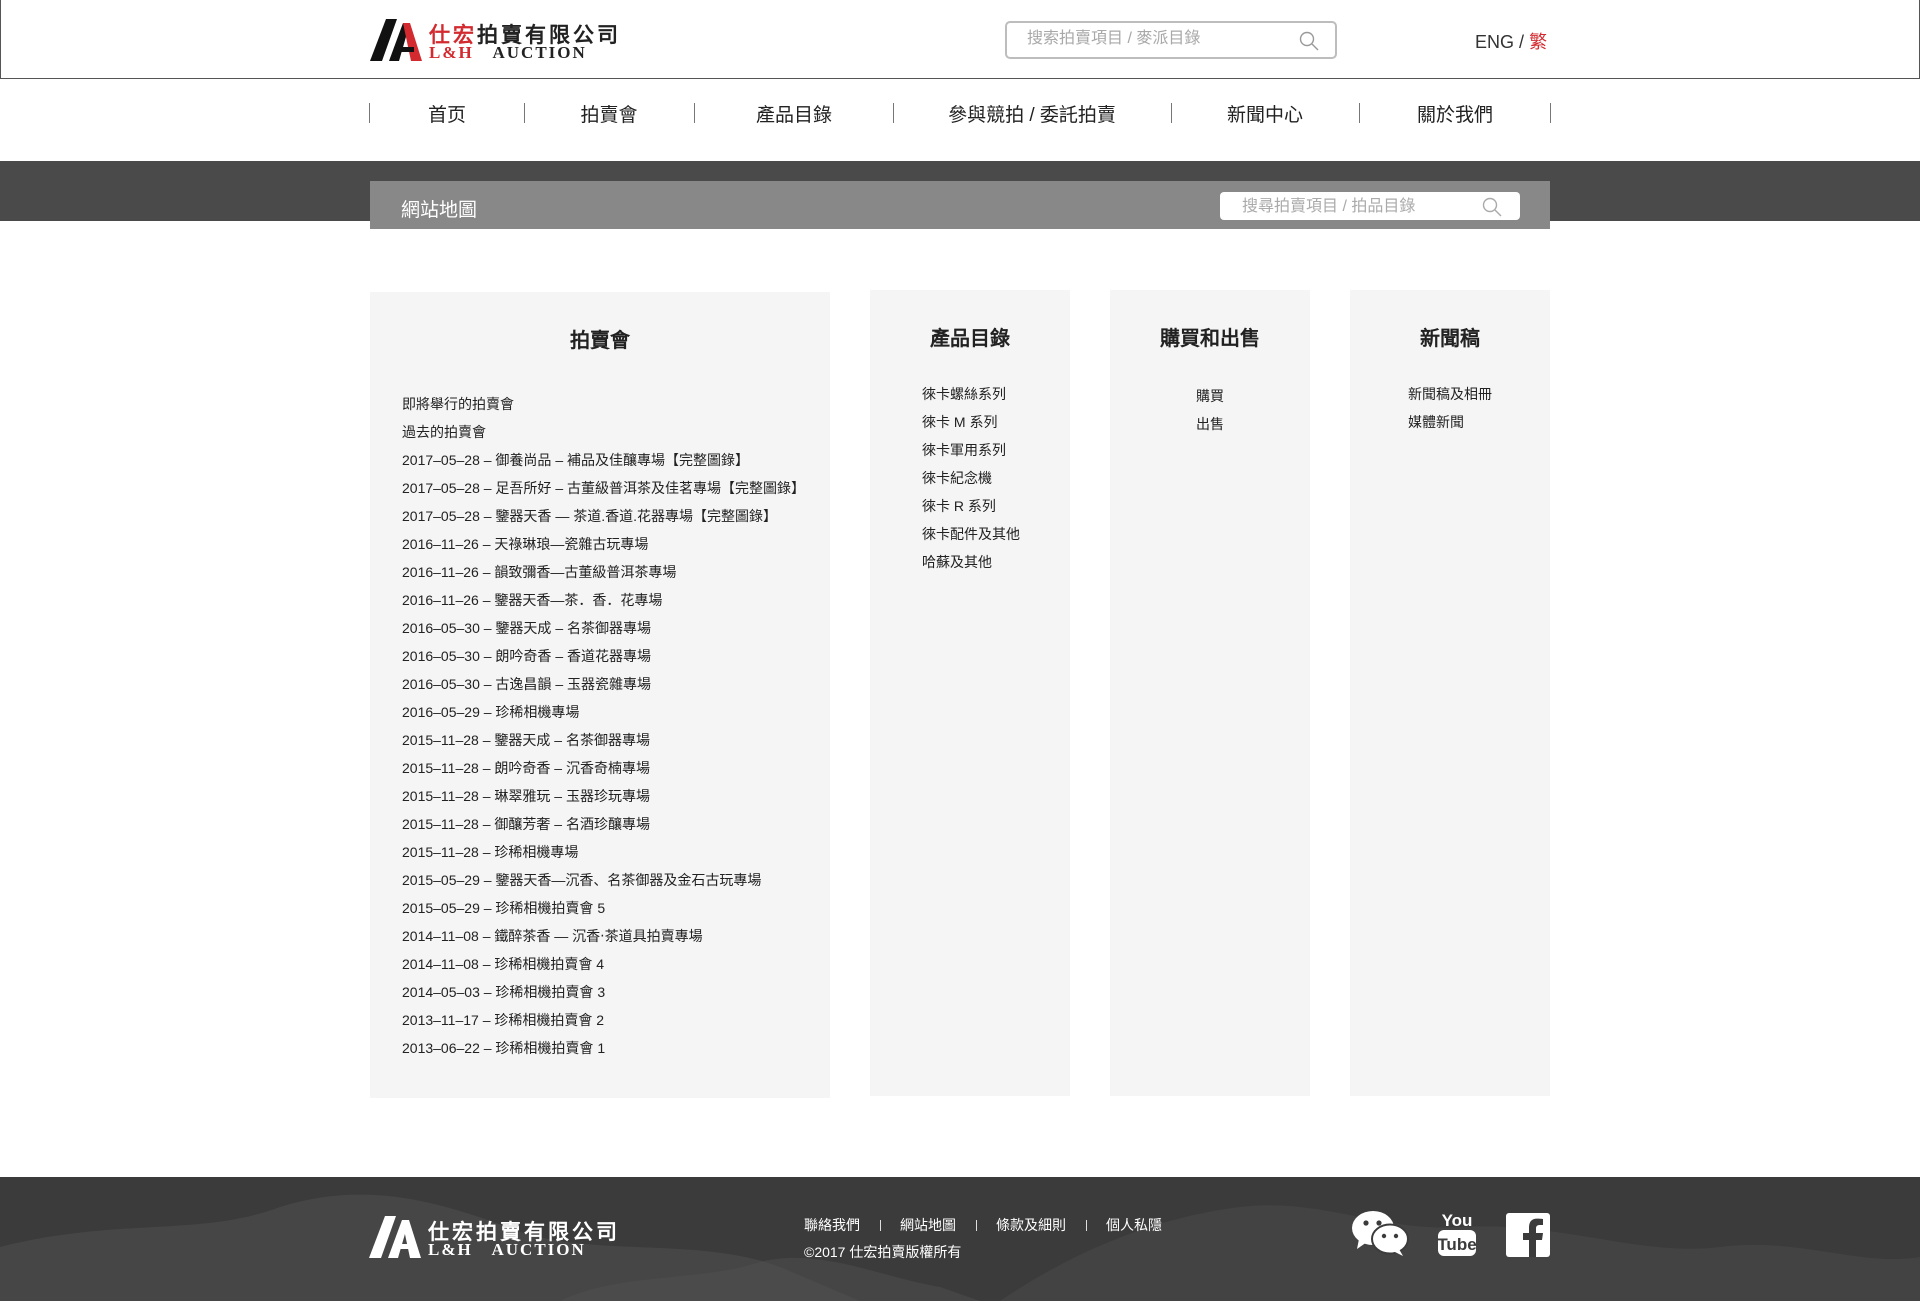 Image resolution: width=1920 pixels, height=1301 pixels. I want to click on footer-brand-name-en: L&H AUCTION, so click(507, 1249).